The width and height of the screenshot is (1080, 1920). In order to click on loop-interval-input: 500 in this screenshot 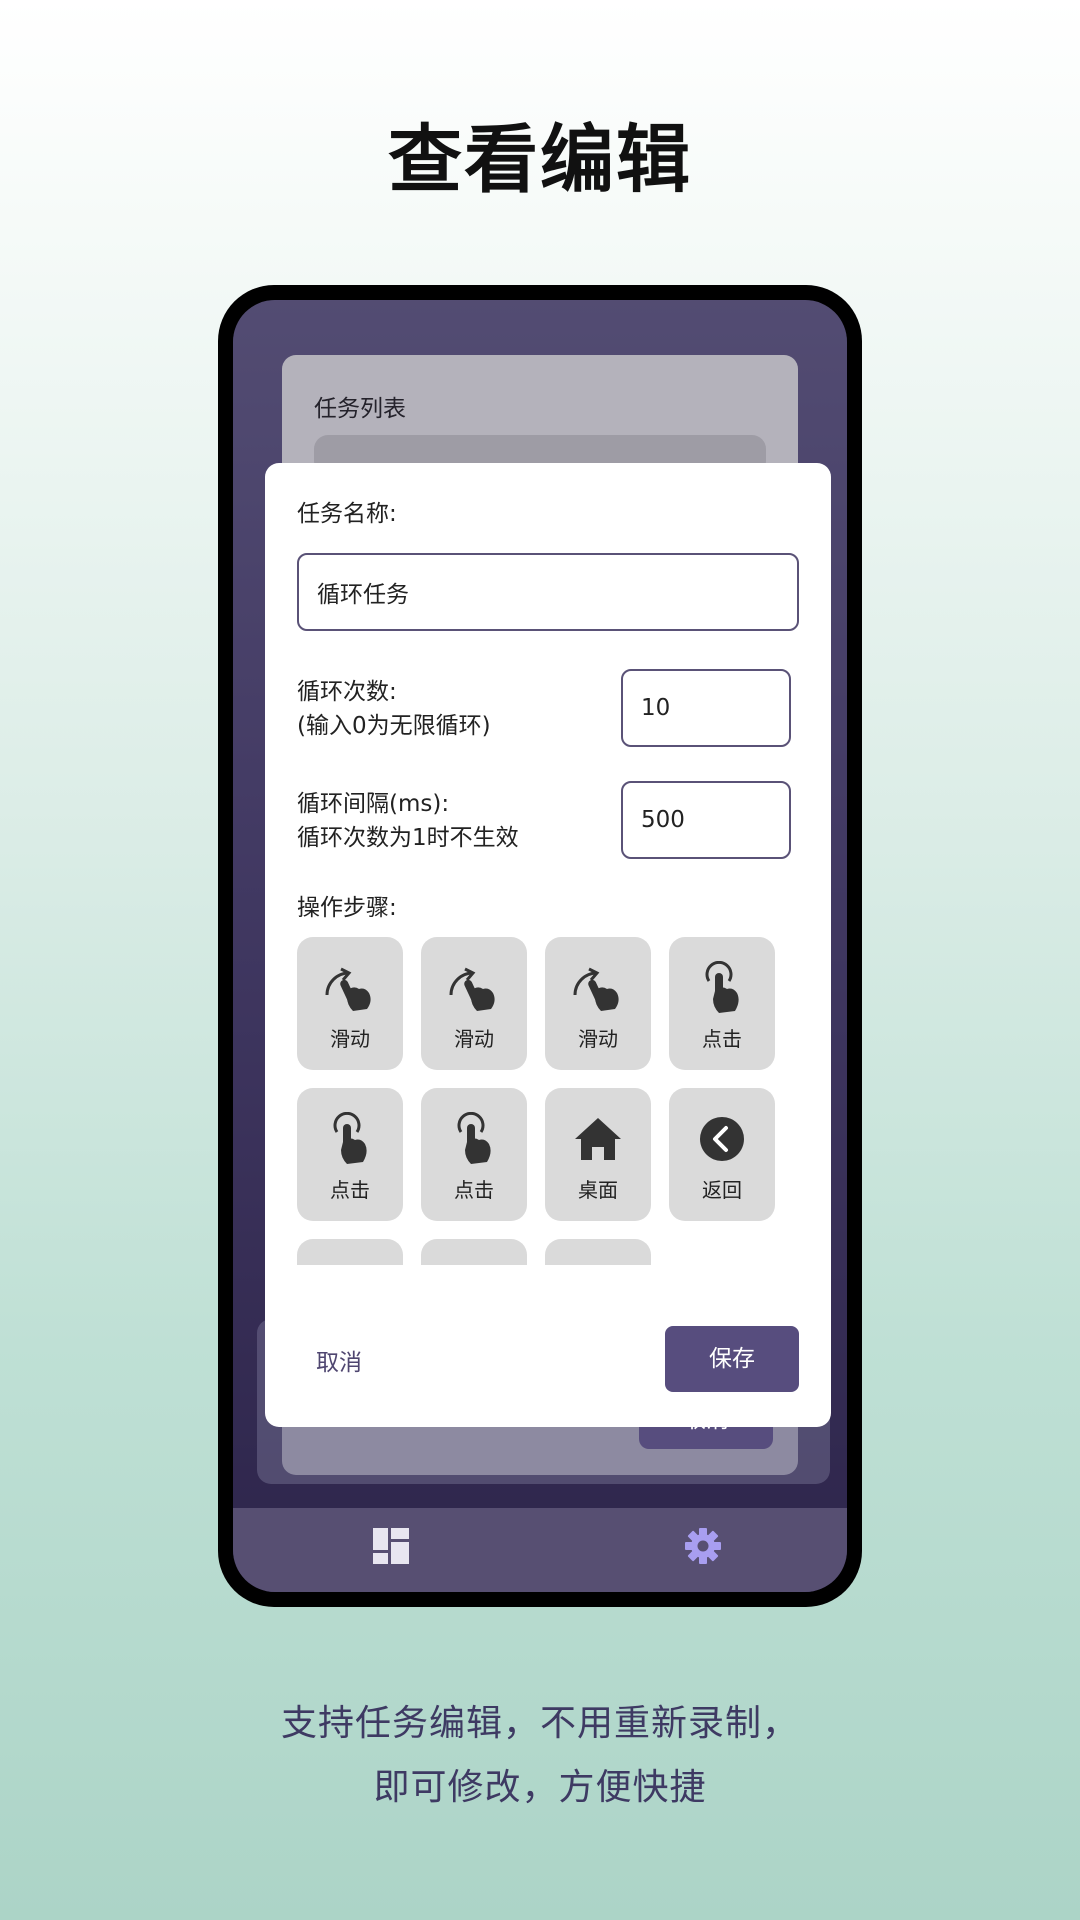, I will do `click(706, 820)`.